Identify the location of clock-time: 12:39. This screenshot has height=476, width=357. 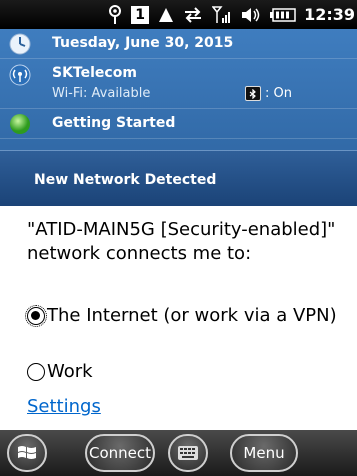
(329, 14).